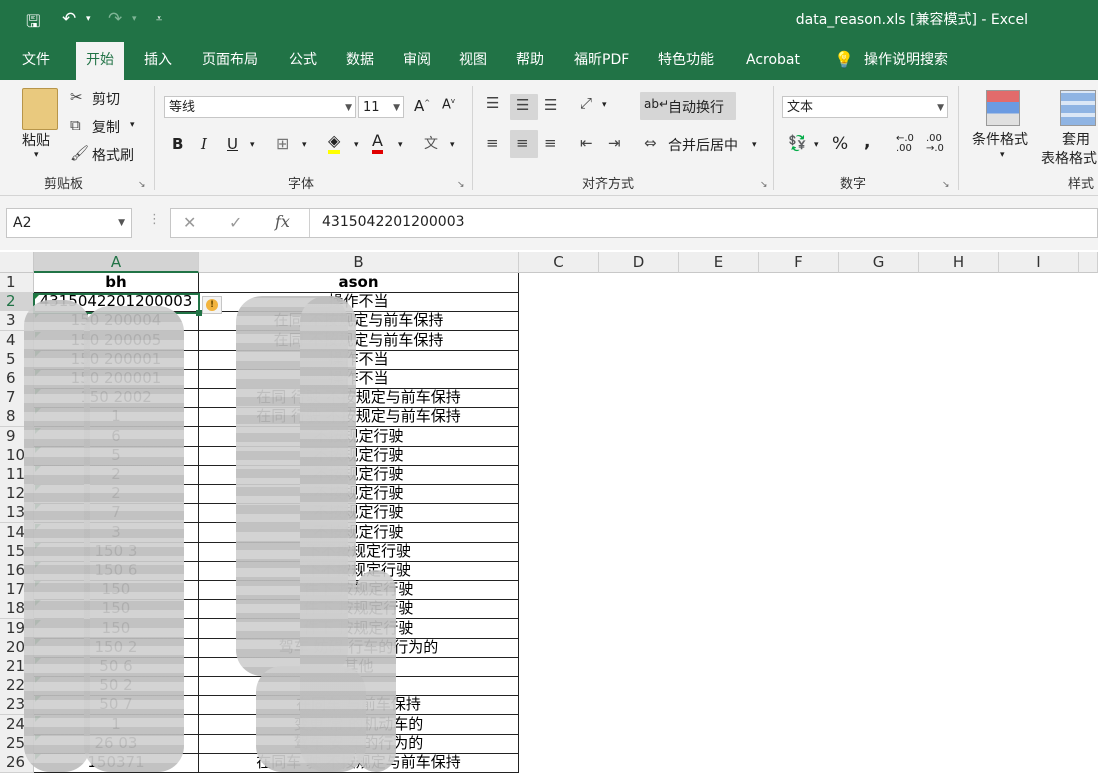  I want to click on number-format-combo: 文本 ▼, so click(865, 107).